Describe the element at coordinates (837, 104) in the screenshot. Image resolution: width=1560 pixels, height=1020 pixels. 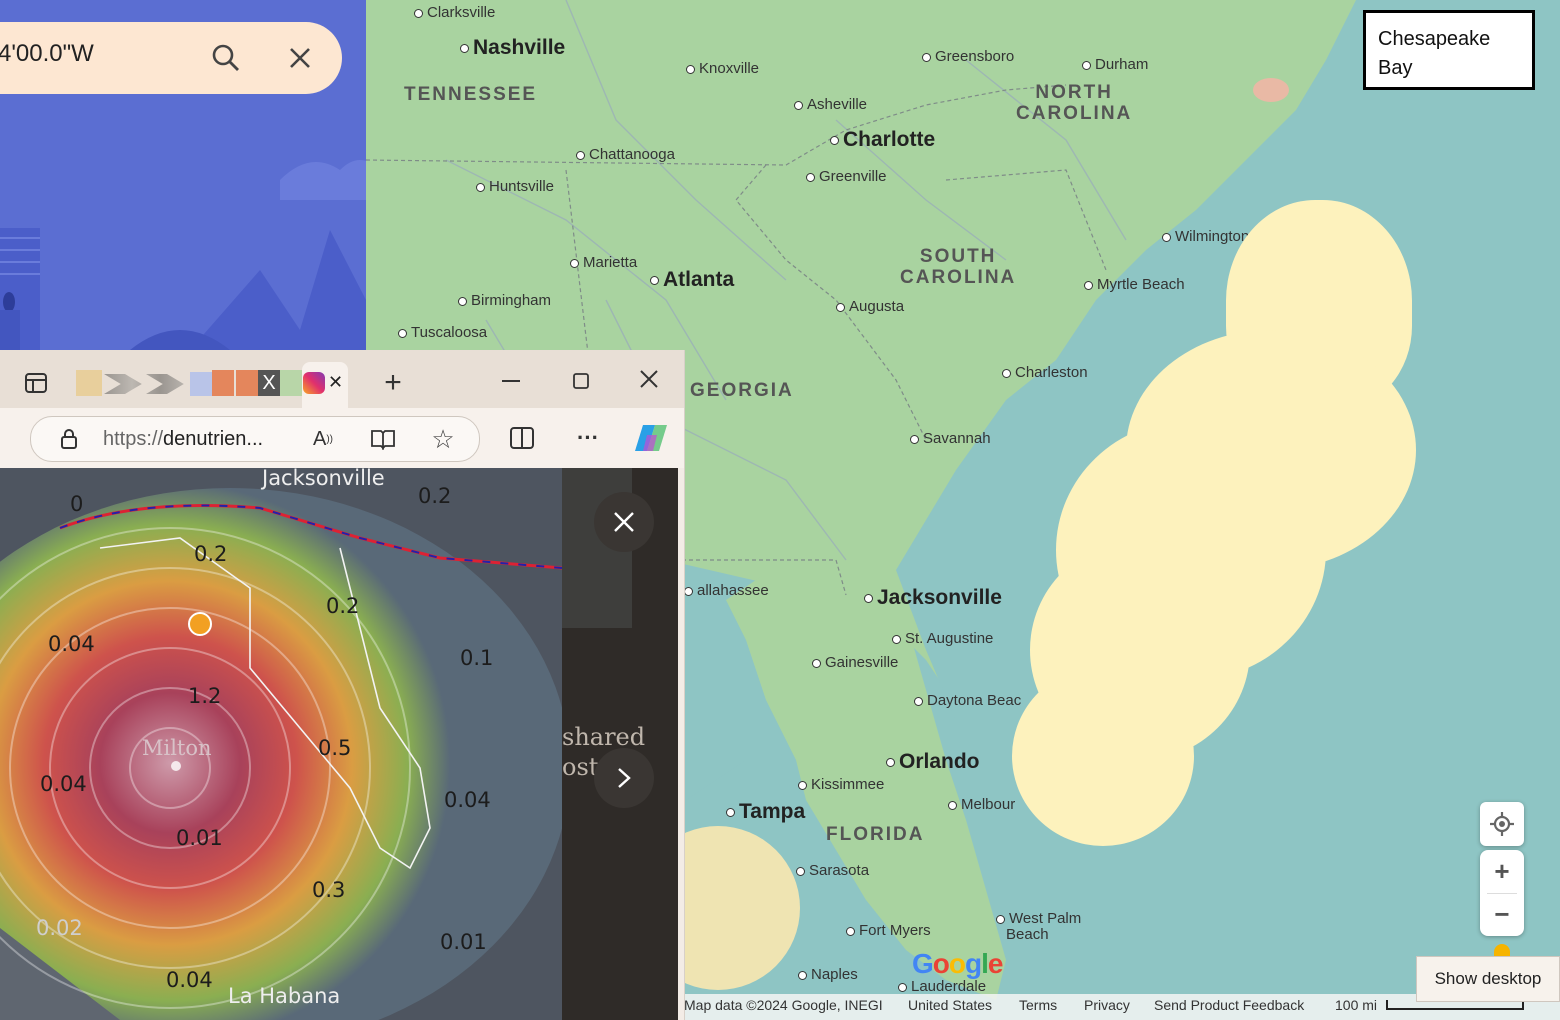
I see `city-name: Asheville` at that location.